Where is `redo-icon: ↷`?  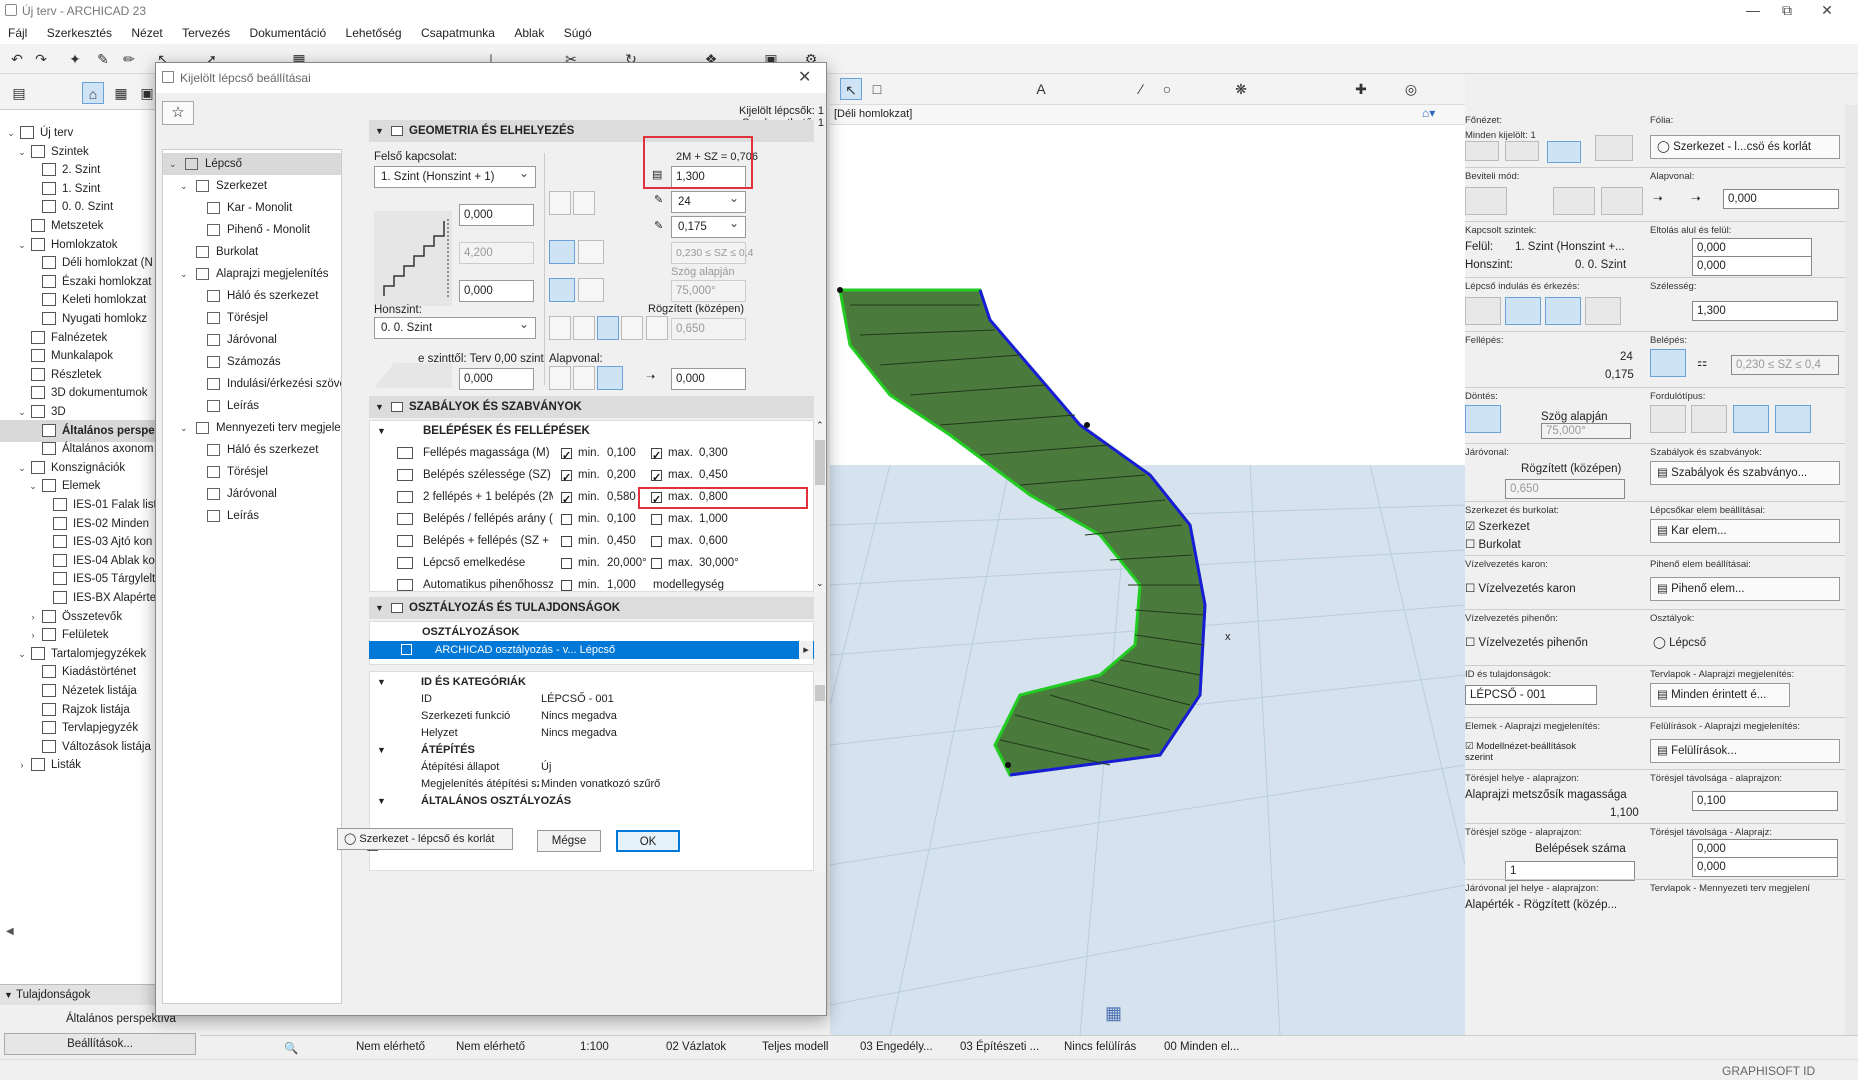 redo-icon: ↷ is located at coordinates (41, 59).